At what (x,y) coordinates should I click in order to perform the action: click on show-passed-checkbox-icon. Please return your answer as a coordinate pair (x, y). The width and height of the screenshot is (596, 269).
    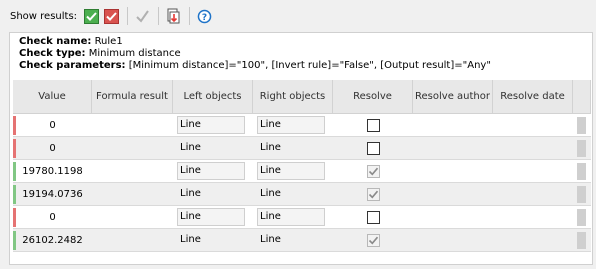
    Looking at the image, I should click on (91, 16).